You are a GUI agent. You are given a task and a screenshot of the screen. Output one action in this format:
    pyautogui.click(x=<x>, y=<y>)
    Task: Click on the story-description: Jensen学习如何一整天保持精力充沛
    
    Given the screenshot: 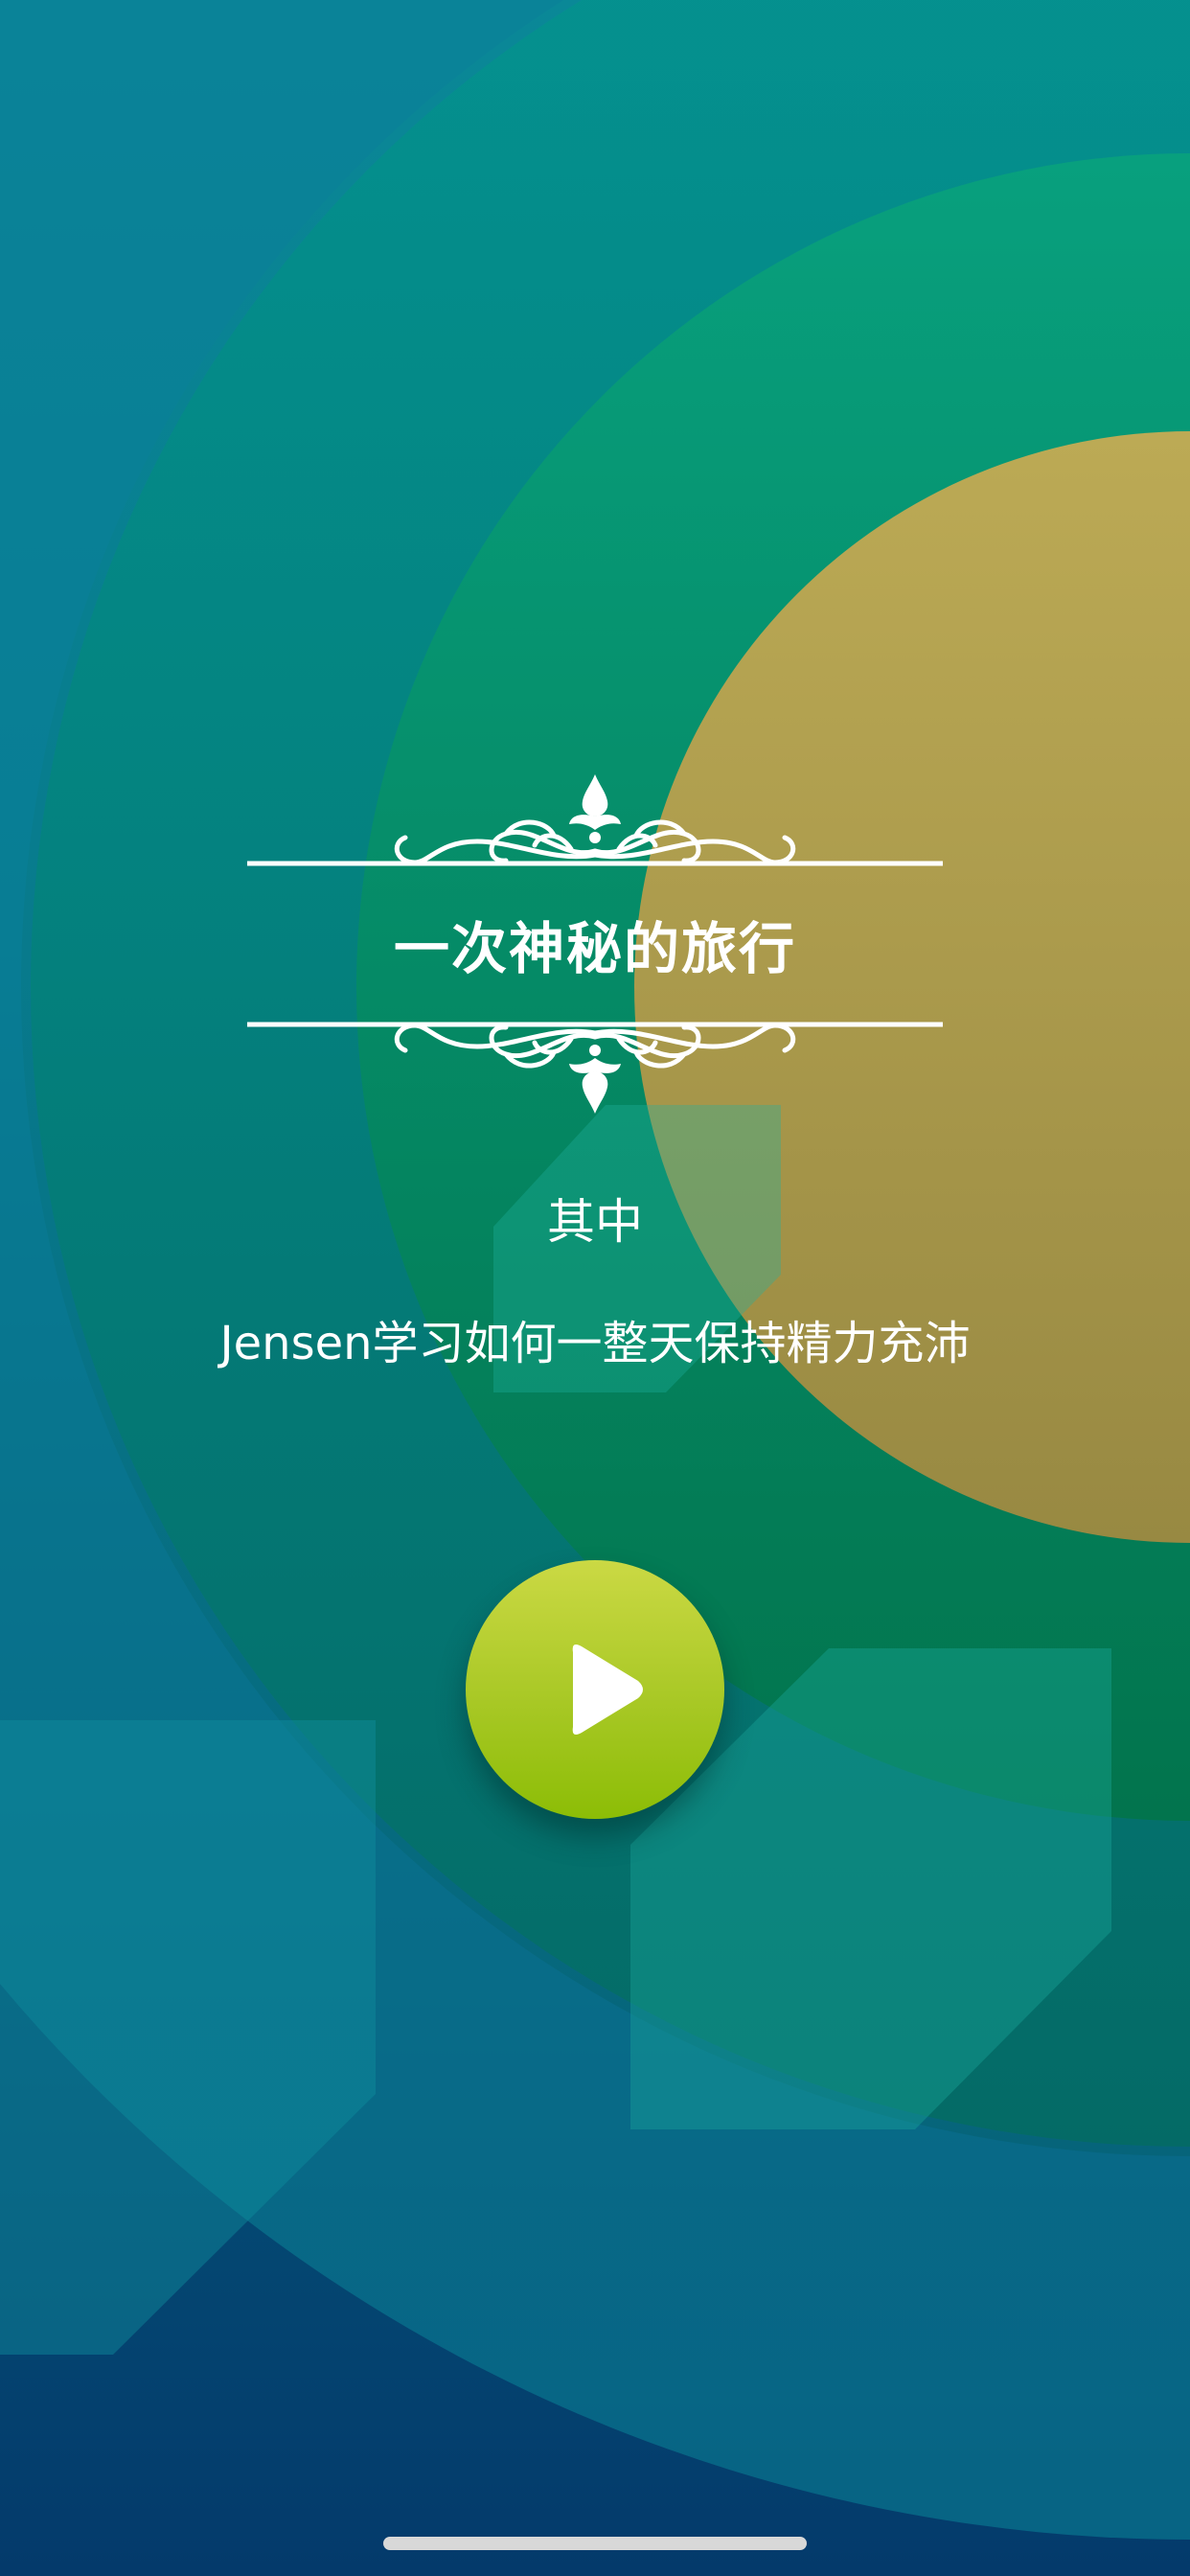 What is the action you would take?
    pyautogui.click(x=595, y=1343)
    